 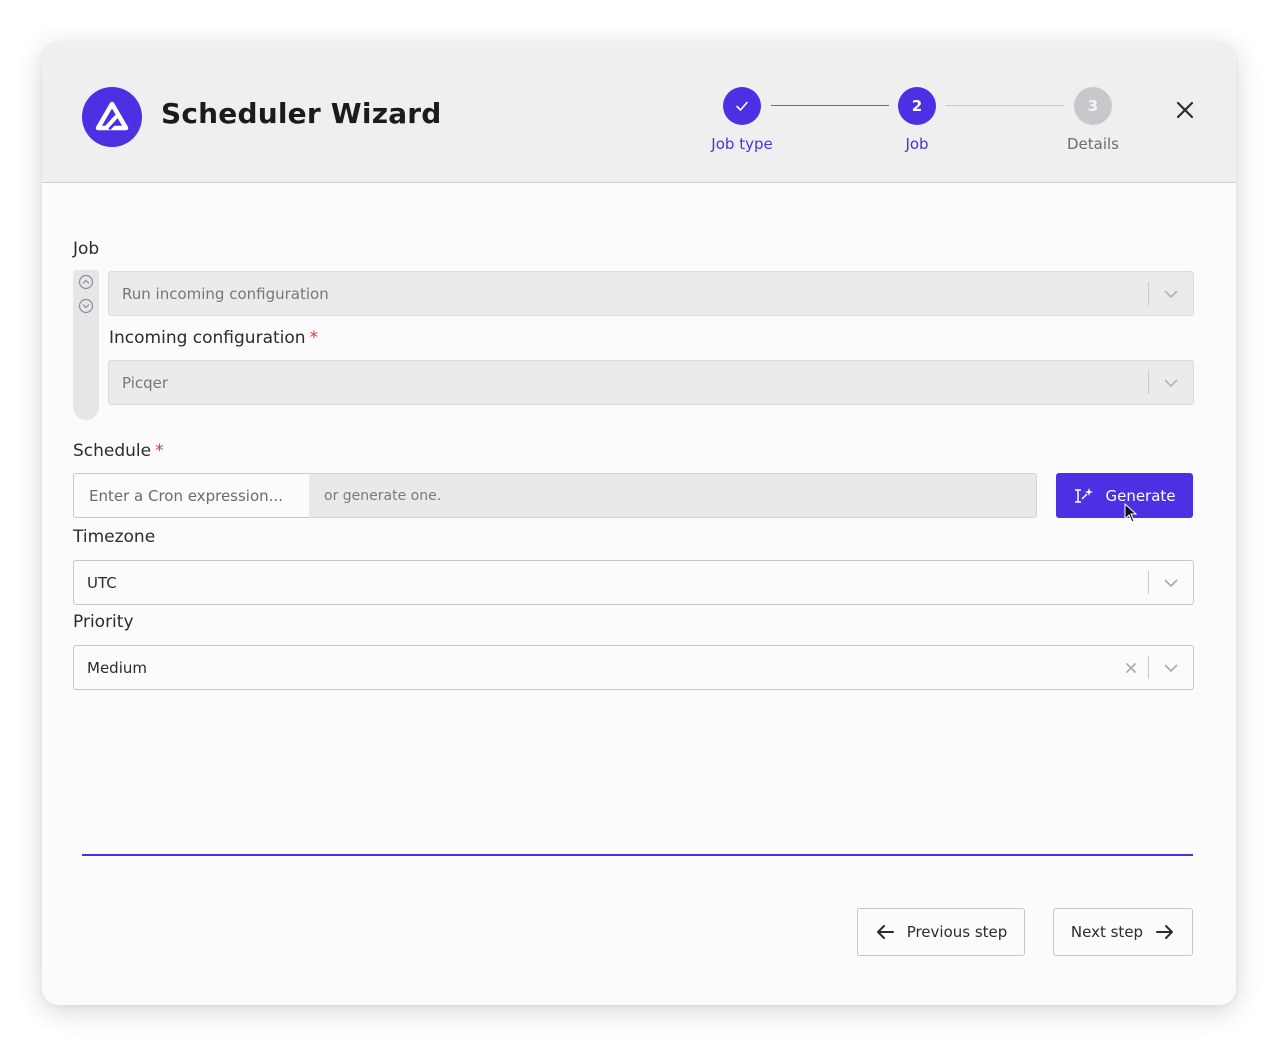 I want to click on incoming-configuration-value: Picqer, so click(x=145, y=382).